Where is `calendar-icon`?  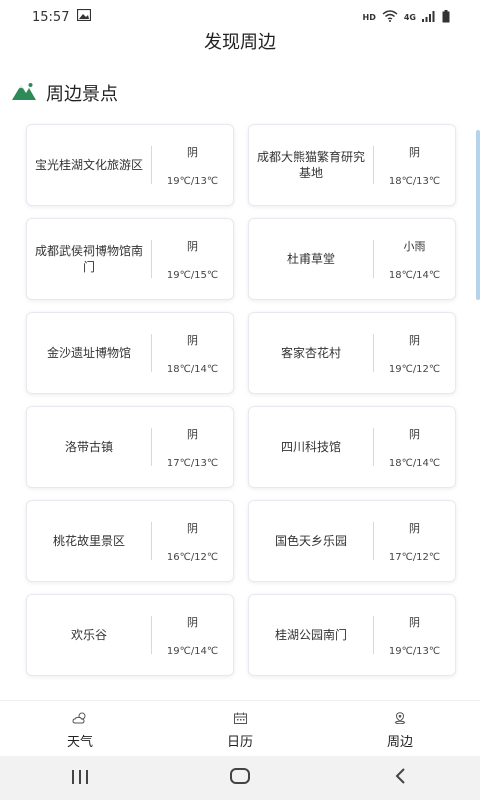 calendar-icon is located at coordinates (240, 718).